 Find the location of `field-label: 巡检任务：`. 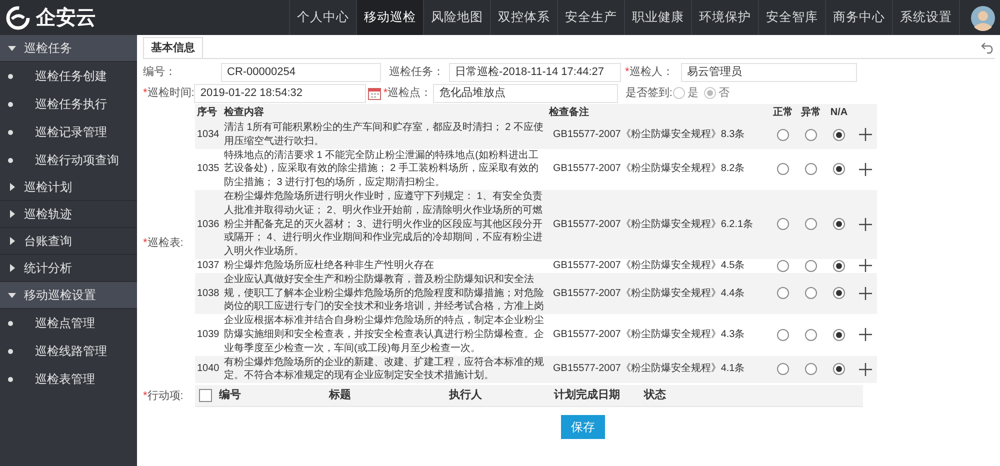

field-label: 巡检任务： is located at coordinates (416, 72).